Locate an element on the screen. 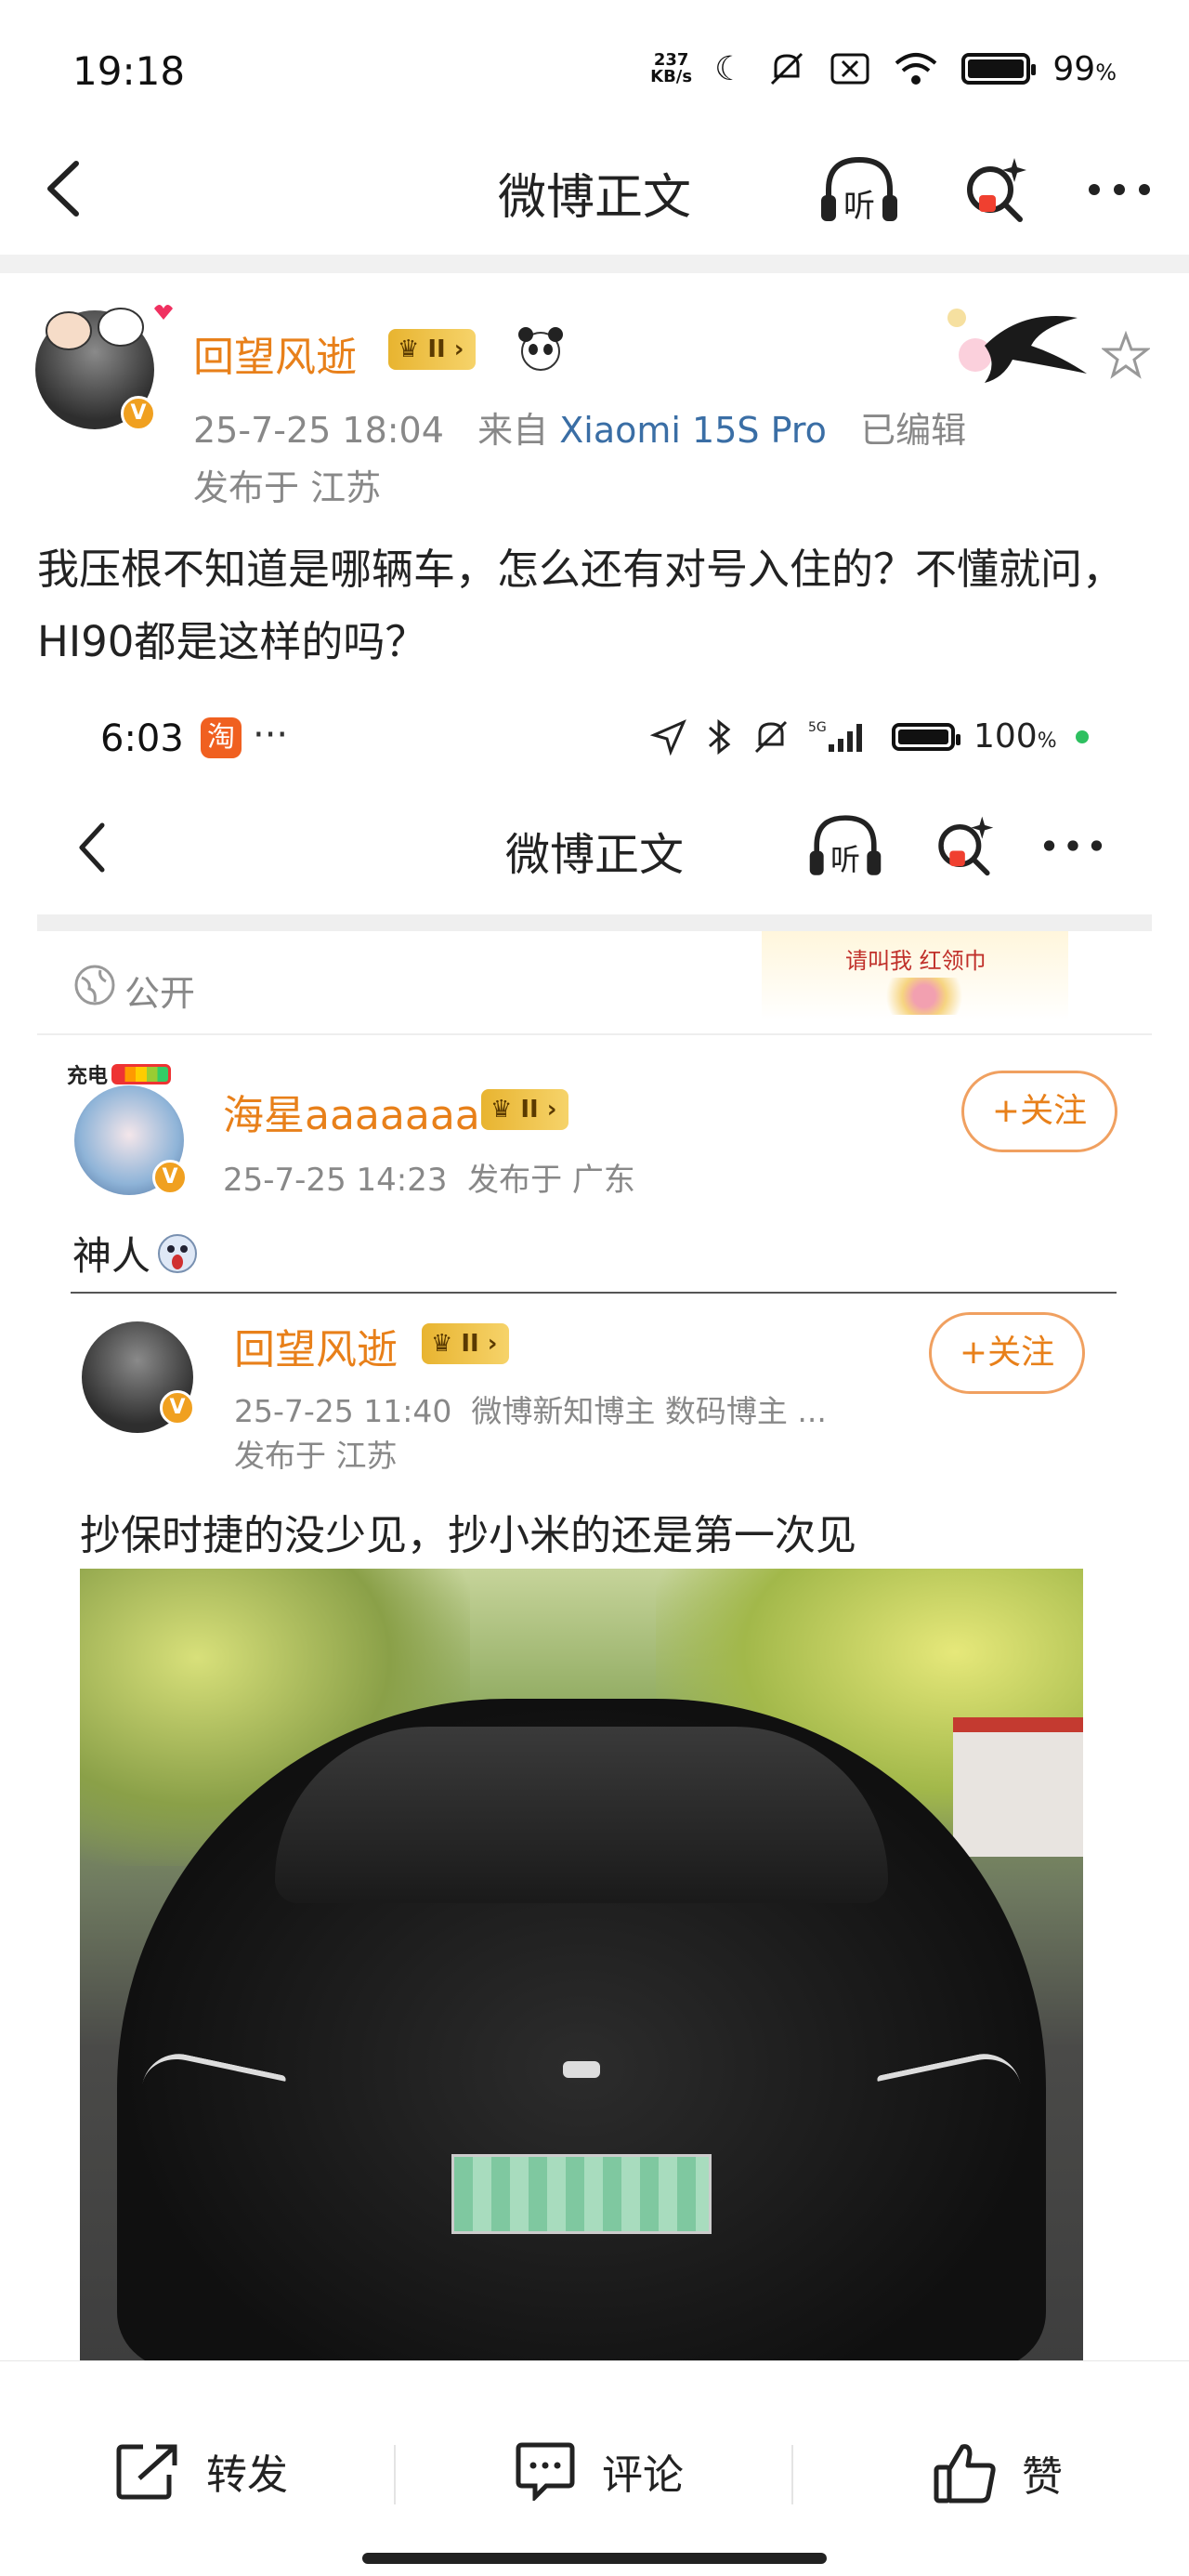  inner-battery-percent: 100% is located at coordinates (1015, 736).